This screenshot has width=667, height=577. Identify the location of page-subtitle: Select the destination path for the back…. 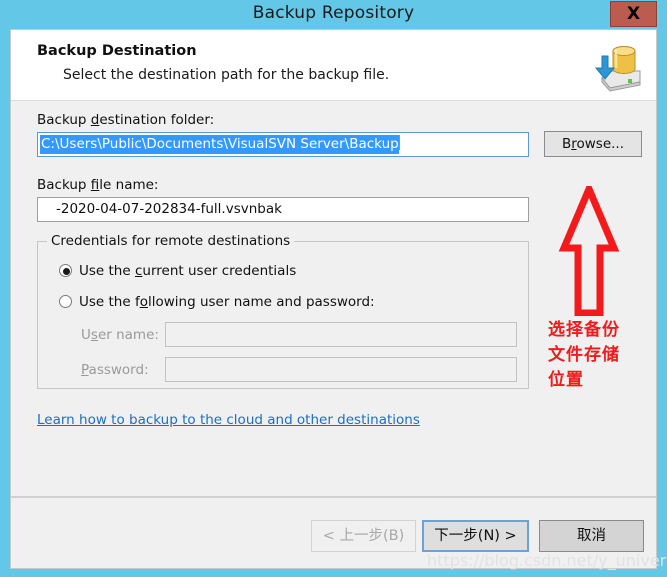
(226, 75).